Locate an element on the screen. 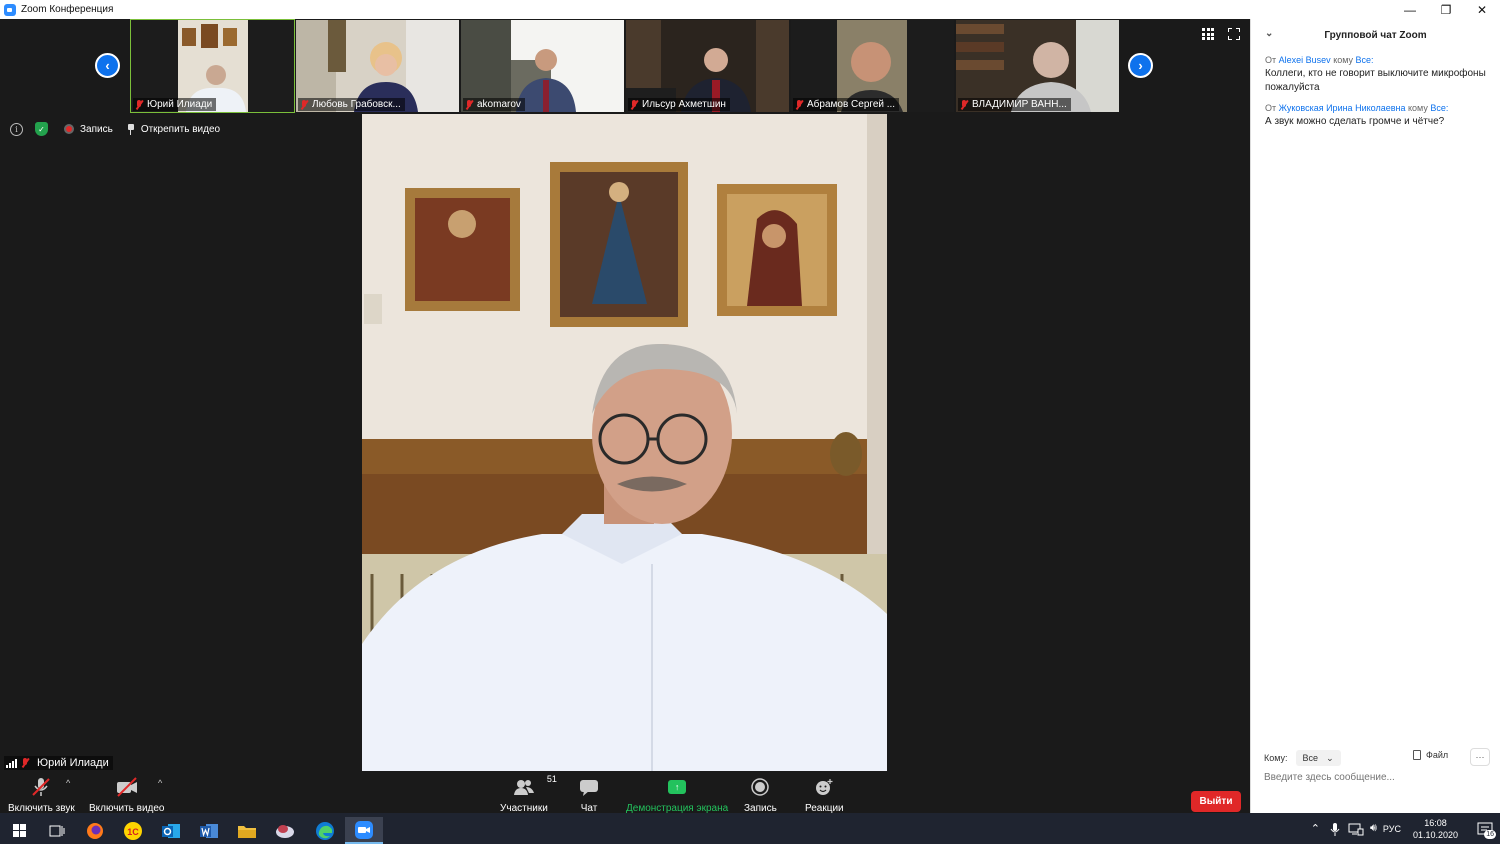 The height and width of the screenshot is (844, 1500). clock: 16:08 01.10.2020 is located at coordinates (1435, 829).